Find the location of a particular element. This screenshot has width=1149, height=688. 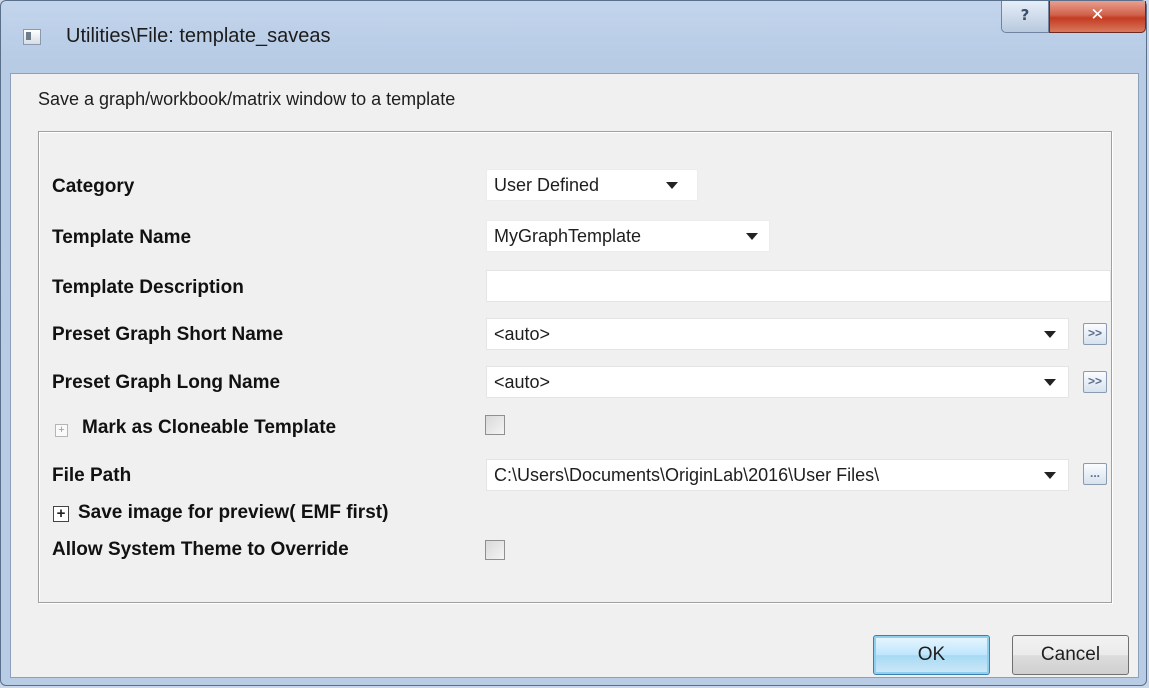

long-name-options-button: >> is located at coordinates (1095, 382).